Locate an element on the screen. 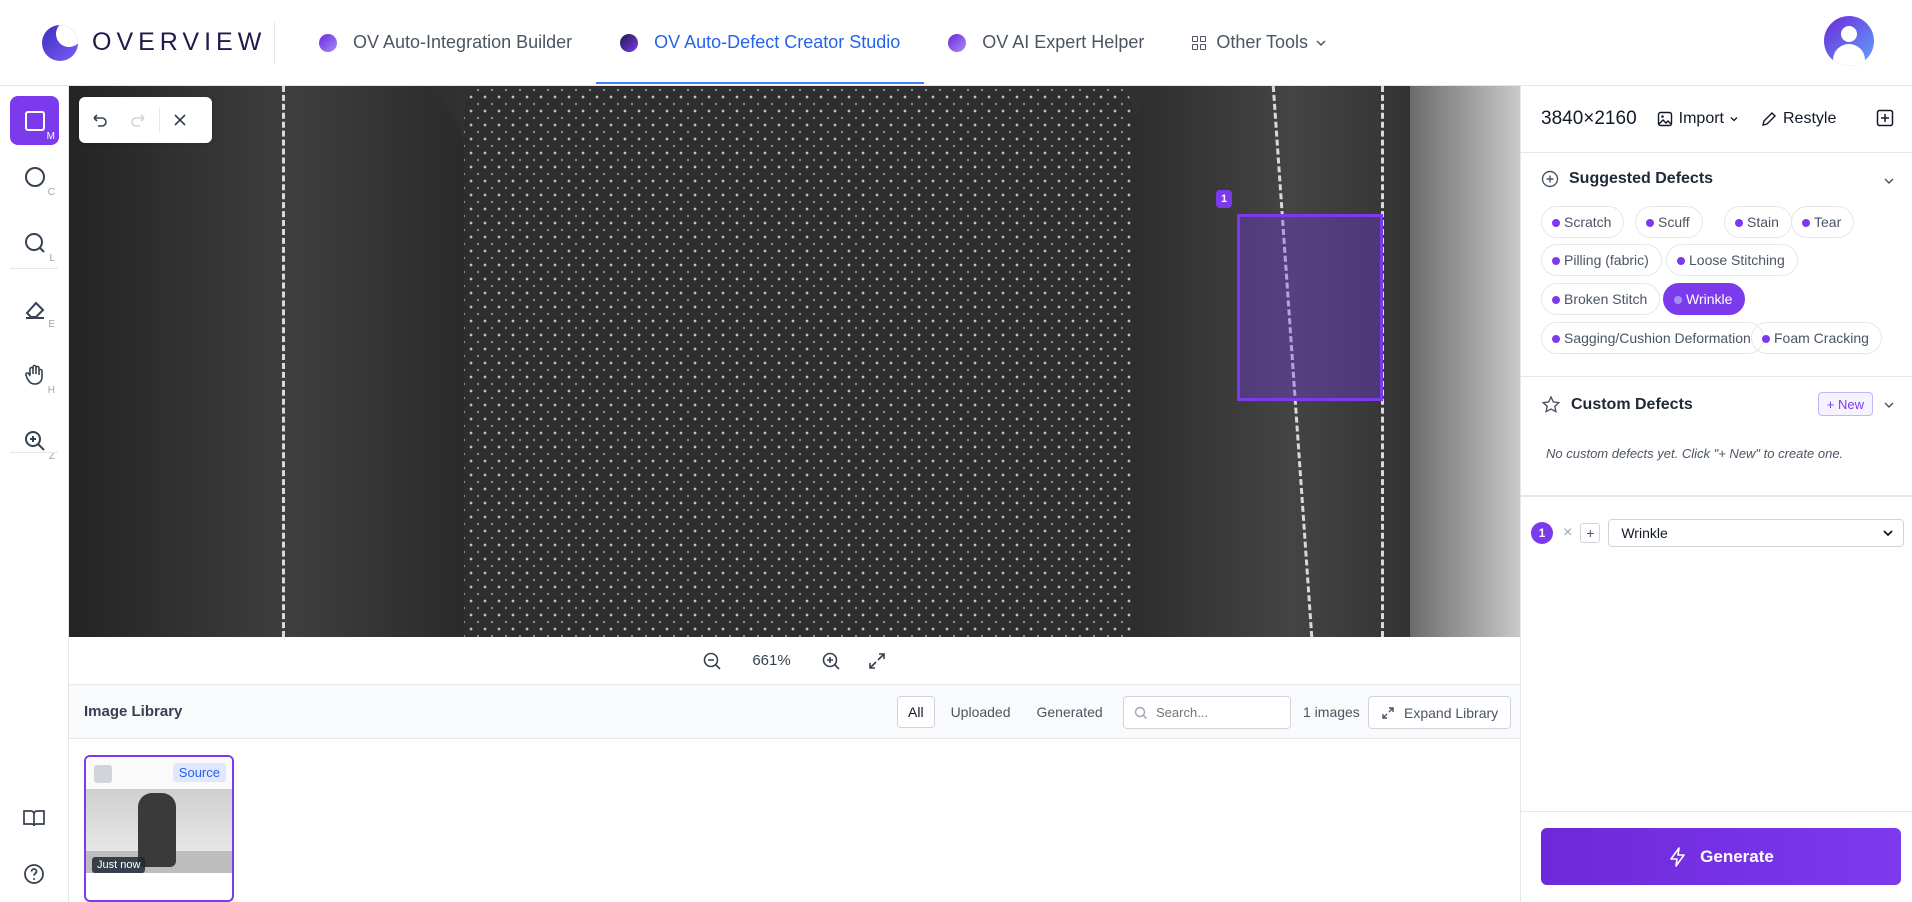 Image resolution: width=1912 pixels, height=902 pixels. circle-tool: C is located at coordinates (34, 176).